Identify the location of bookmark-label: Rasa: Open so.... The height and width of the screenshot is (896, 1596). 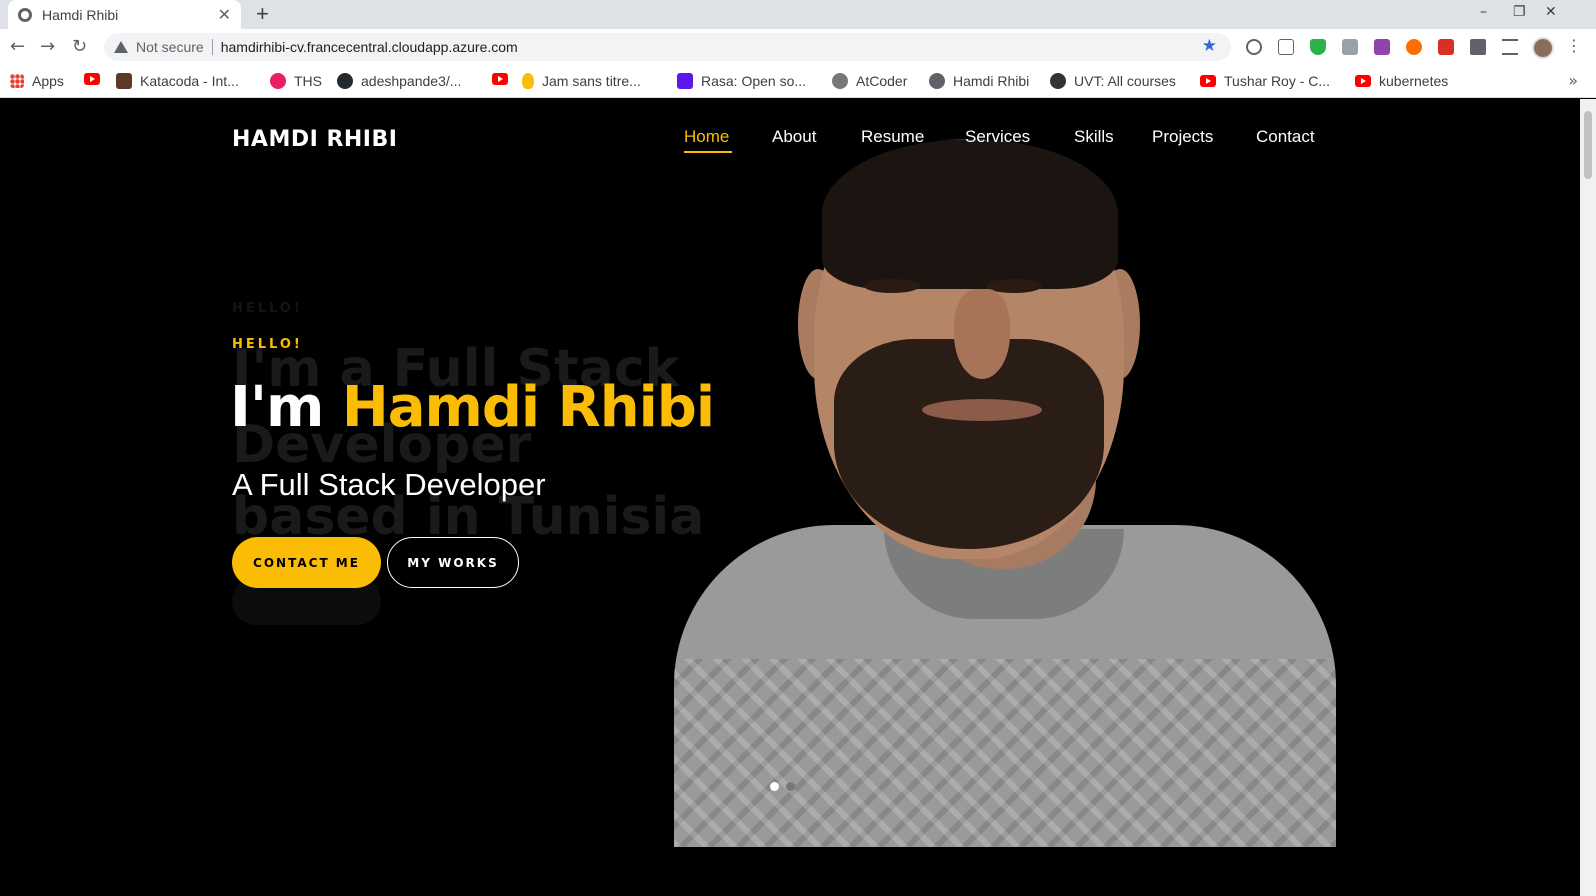
(754, 81).